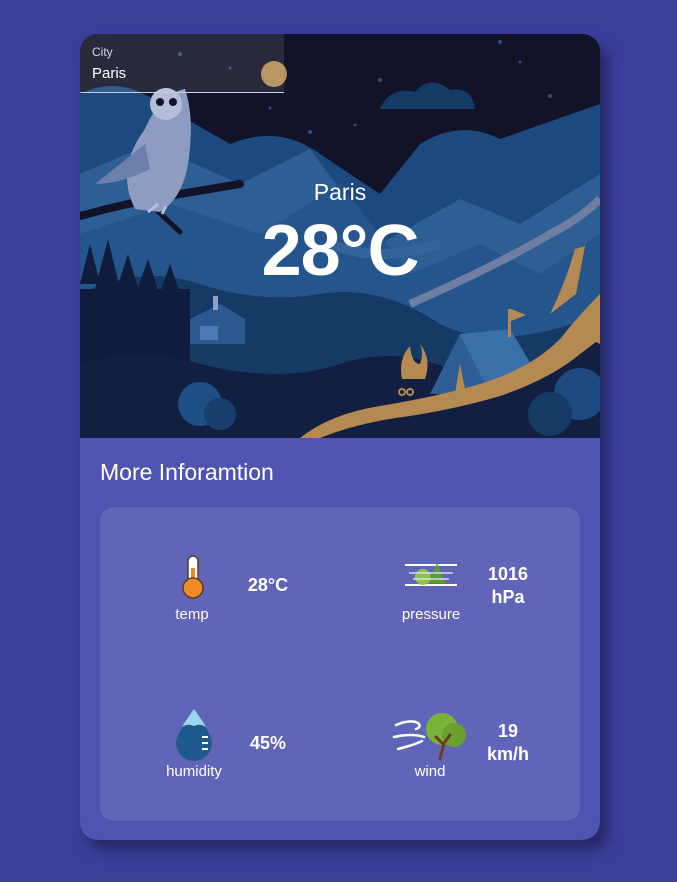 Image resolution: width=677 pixels, height=882 pixels. I want to click on temp-value: 28°C, so click(268, 585).